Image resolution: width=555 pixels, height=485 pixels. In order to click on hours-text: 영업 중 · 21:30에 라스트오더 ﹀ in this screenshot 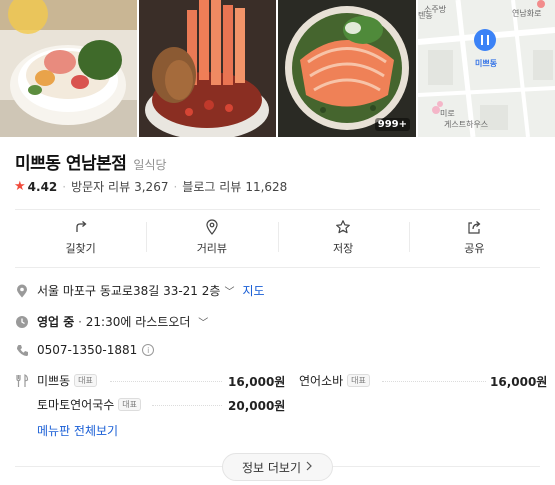, I will do `click(122, 321)`.